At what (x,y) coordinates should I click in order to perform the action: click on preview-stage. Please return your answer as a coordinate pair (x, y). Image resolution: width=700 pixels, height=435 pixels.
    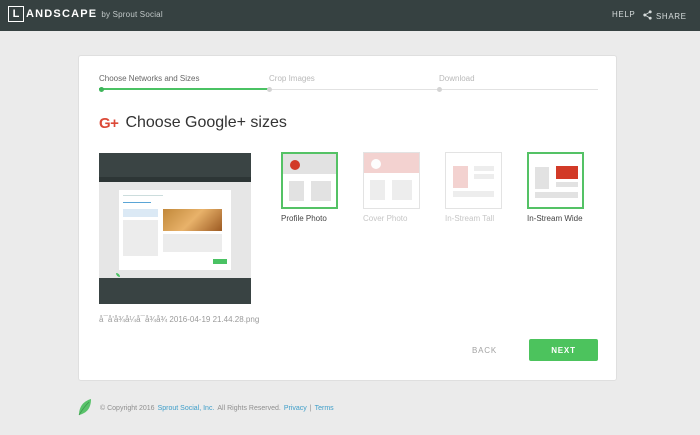
    Looking at the image, I should click on (175, 230).